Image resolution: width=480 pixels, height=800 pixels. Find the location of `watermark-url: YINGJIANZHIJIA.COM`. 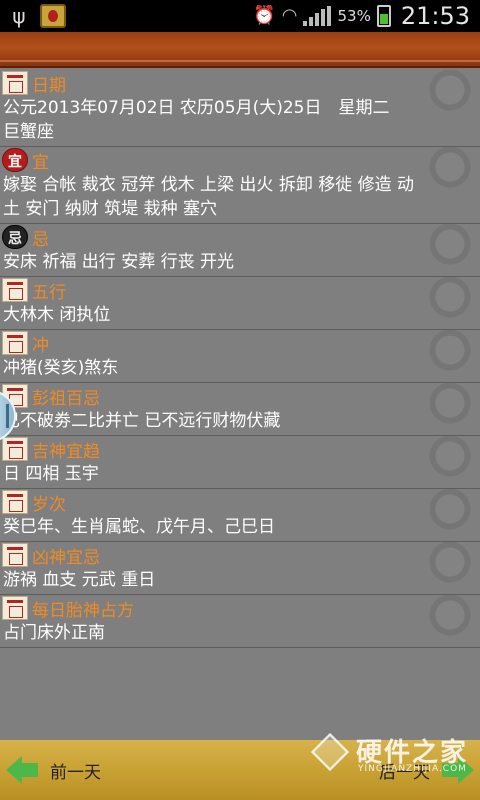

watermark-url: YINGJIANZHIJIA.COM is located at coordinates (412, 769).